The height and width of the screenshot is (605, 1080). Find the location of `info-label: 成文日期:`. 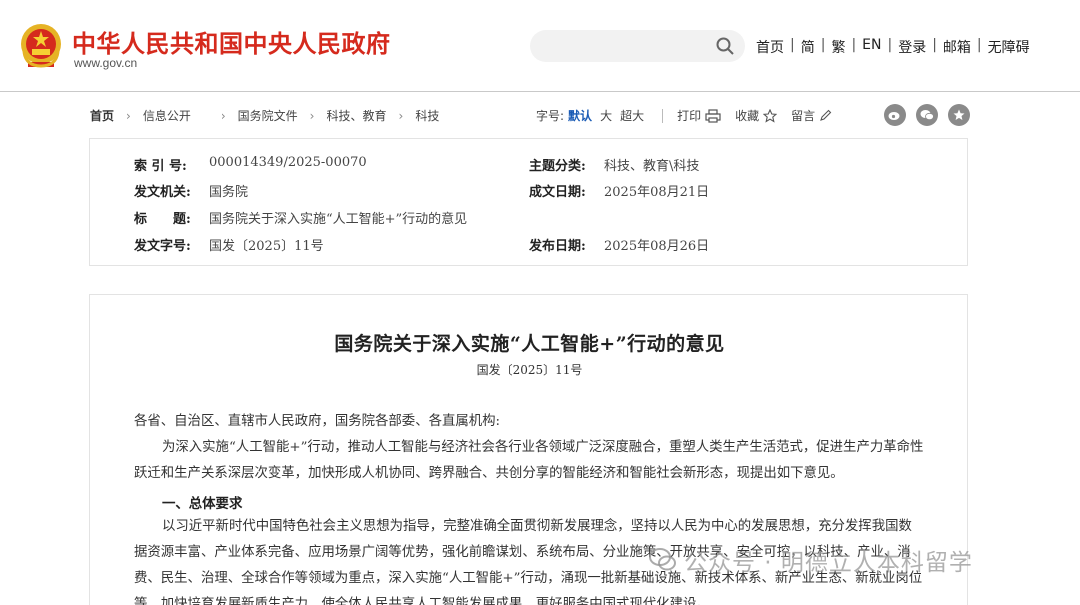

info-label: 成文日期: is located at coordinates (557, 192).